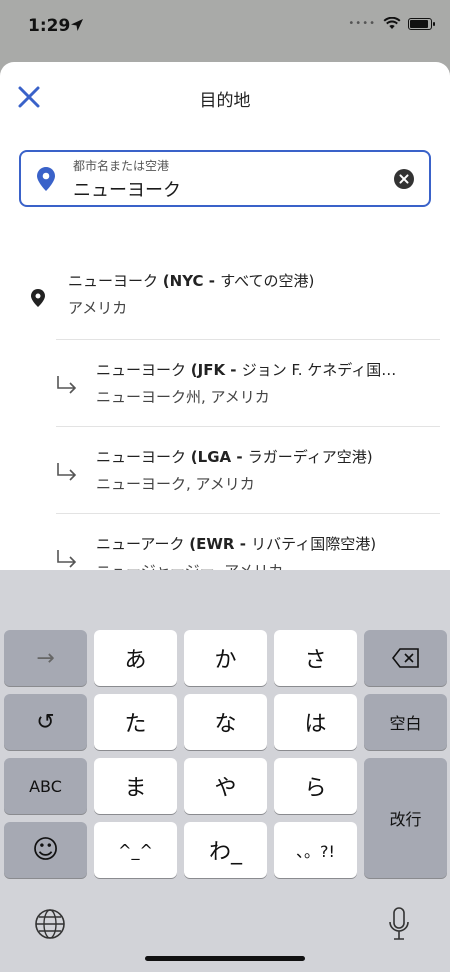  Describe the element at coordinates (225, 31) in the screenshot. I see `status-bar: 1:29 ••••` at that location.